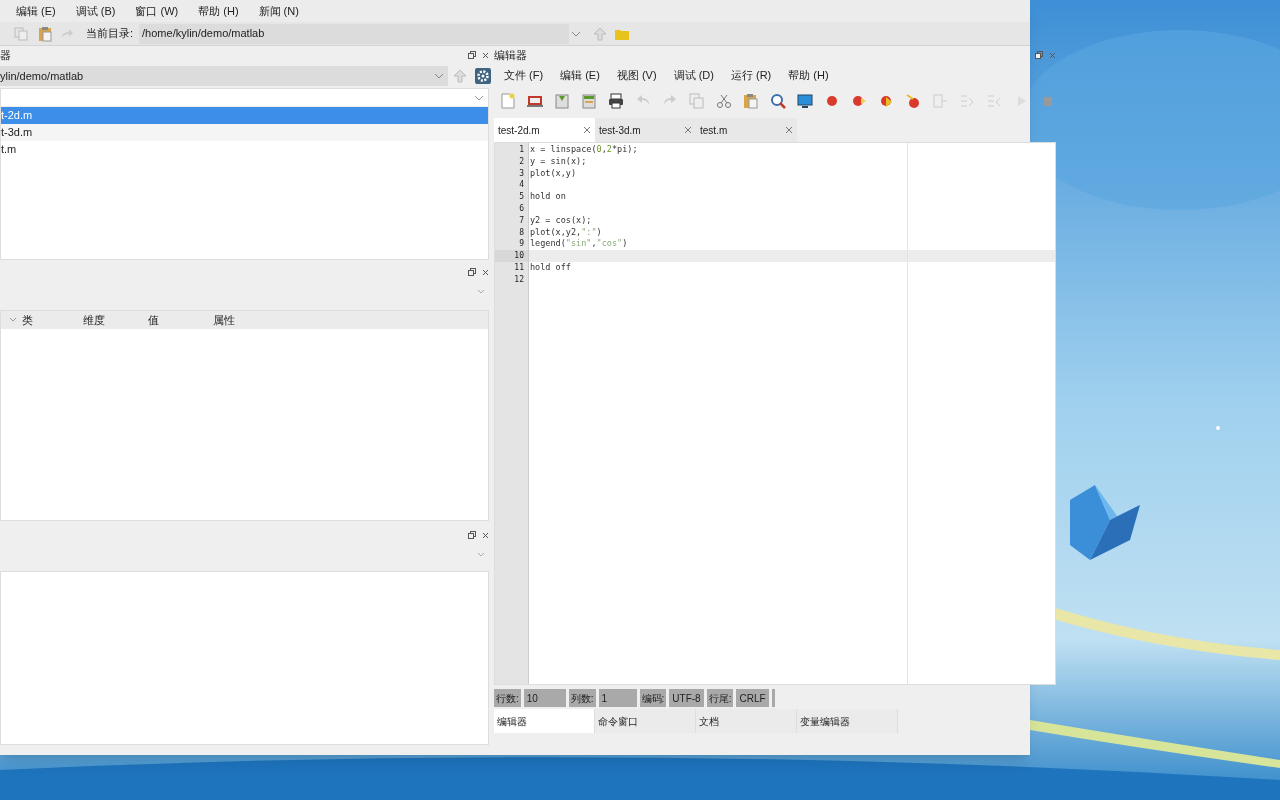  Describe the element at coordinates (636, 75) in the screenshot. I see `menu-item: 视图 (V)` at that location.